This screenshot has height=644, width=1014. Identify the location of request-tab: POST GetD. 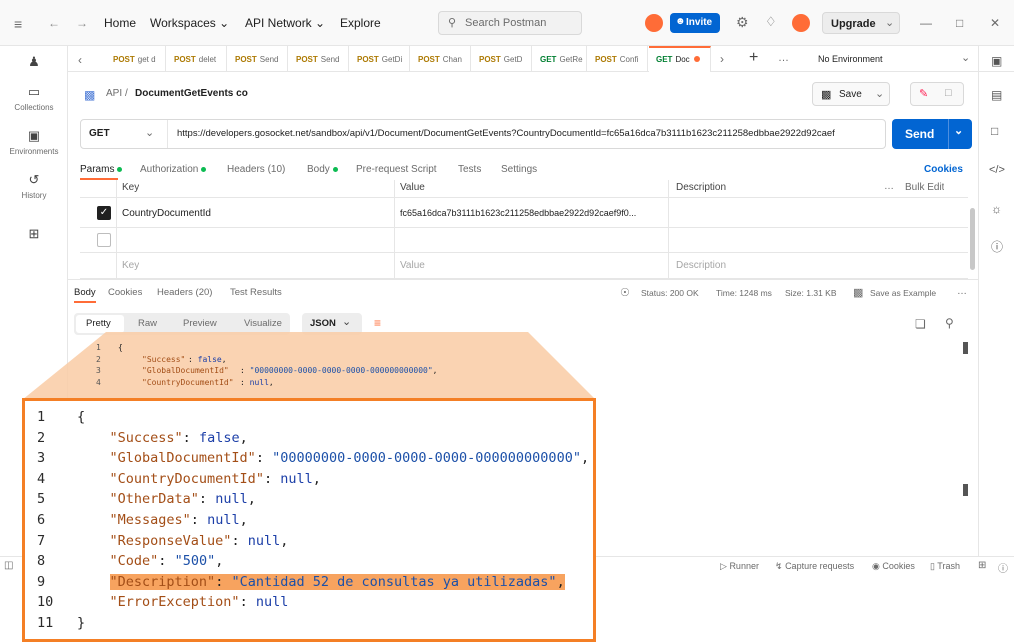
(502, 59).